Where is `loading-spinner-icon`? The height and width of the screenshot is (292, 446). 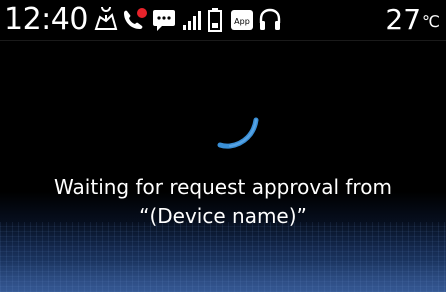
loading-spinner-icon is located at coordinates (238, 133).